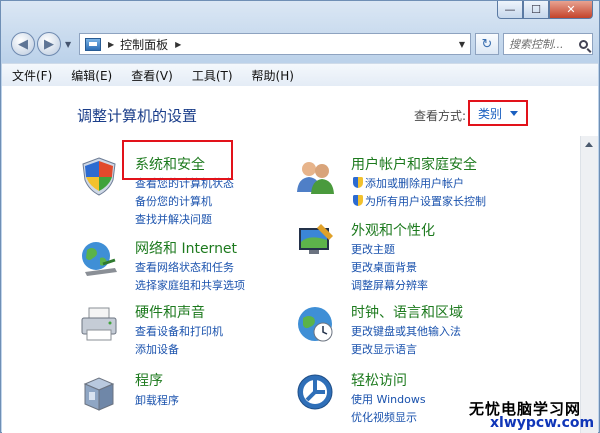  What do you see at coordinates (93, 44) in the screenshot?
I see `control-panel-icon` at bounding box center [93, 44].